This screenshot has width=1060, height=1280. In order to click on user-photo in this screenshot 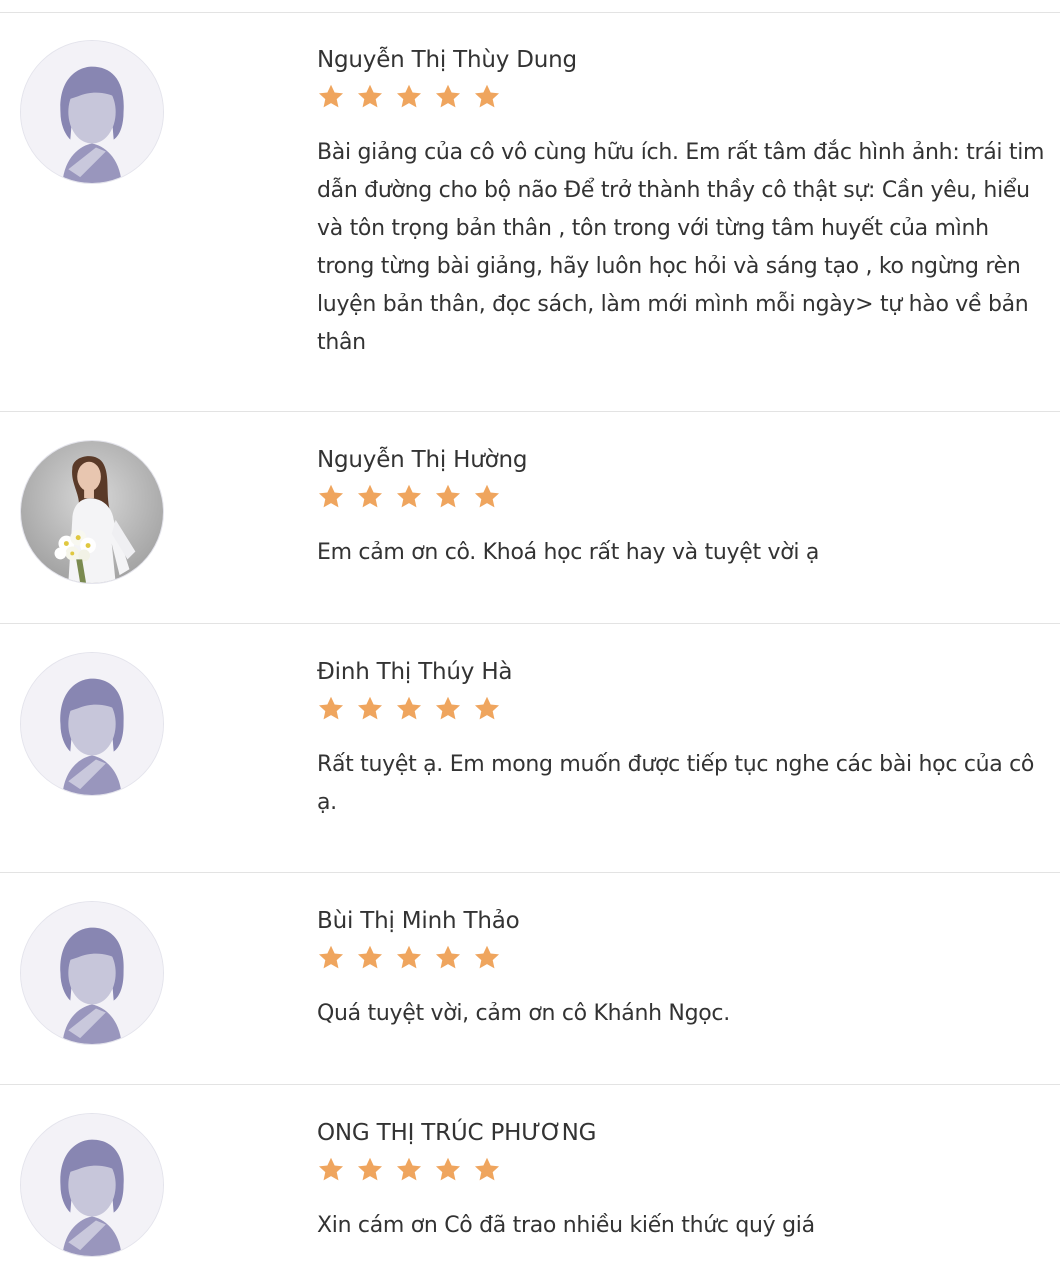, I will do `click(92, 512)`.